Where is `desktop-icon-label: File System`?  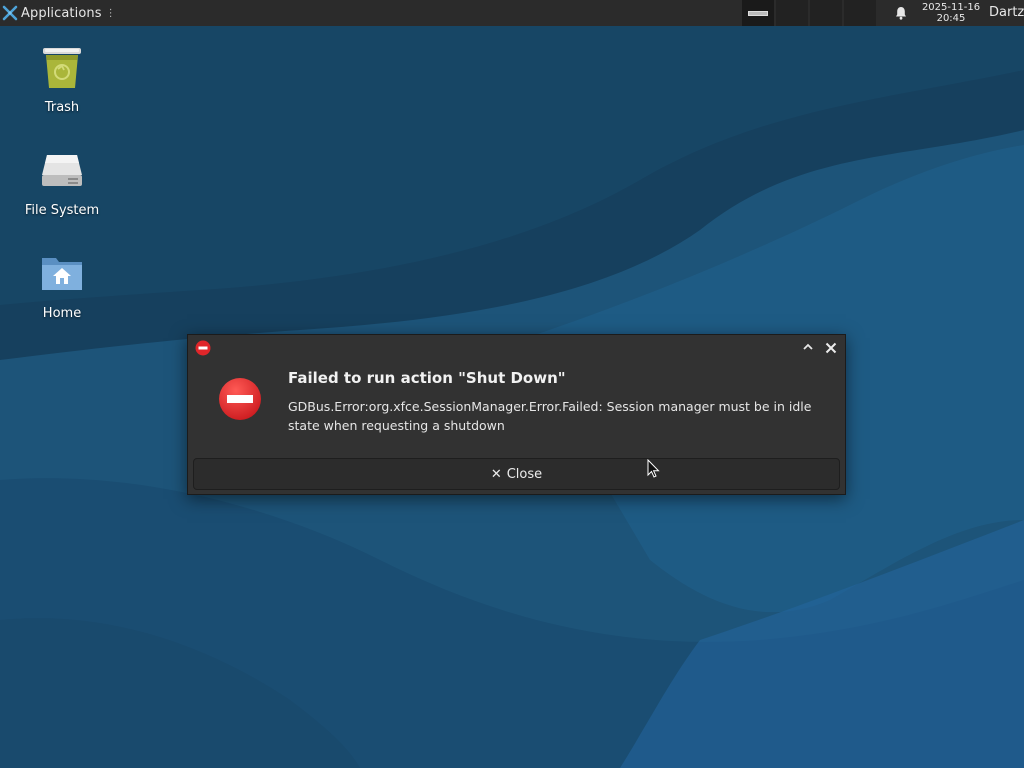
desktop-icon-label: File System is located at coordinates (62, 210).